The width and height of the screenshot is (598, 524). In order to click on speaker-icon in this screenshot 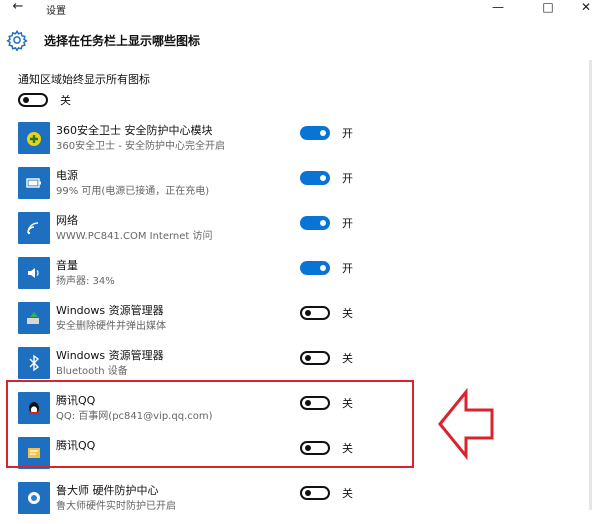, I will do `click(34, 273)`.